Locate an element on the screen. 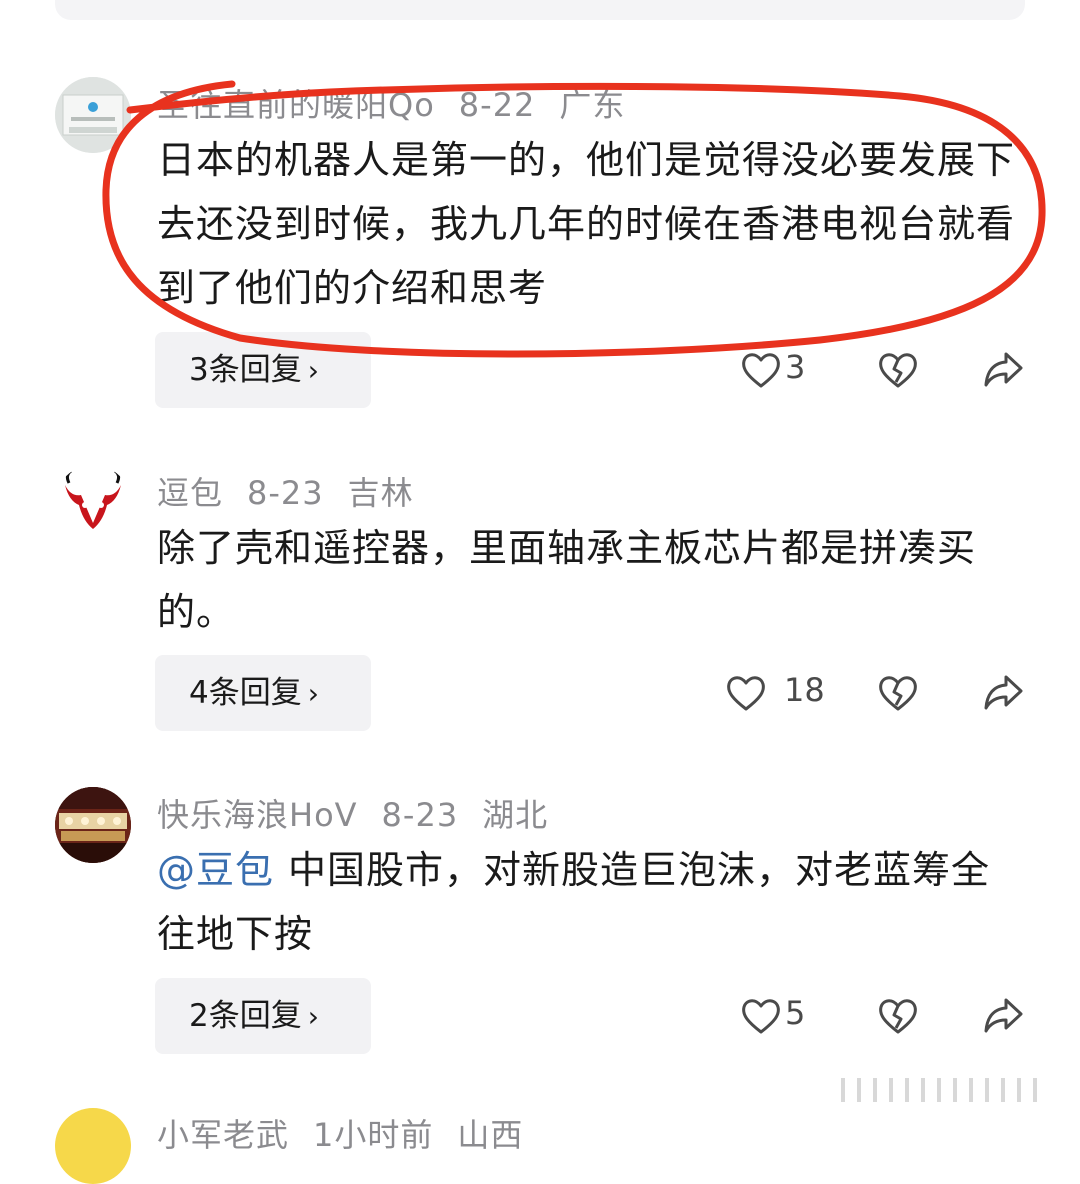 The width and height of the screenshot is (1080, 1184). comment-date: 8-22 is located at coordinates (497, 105).